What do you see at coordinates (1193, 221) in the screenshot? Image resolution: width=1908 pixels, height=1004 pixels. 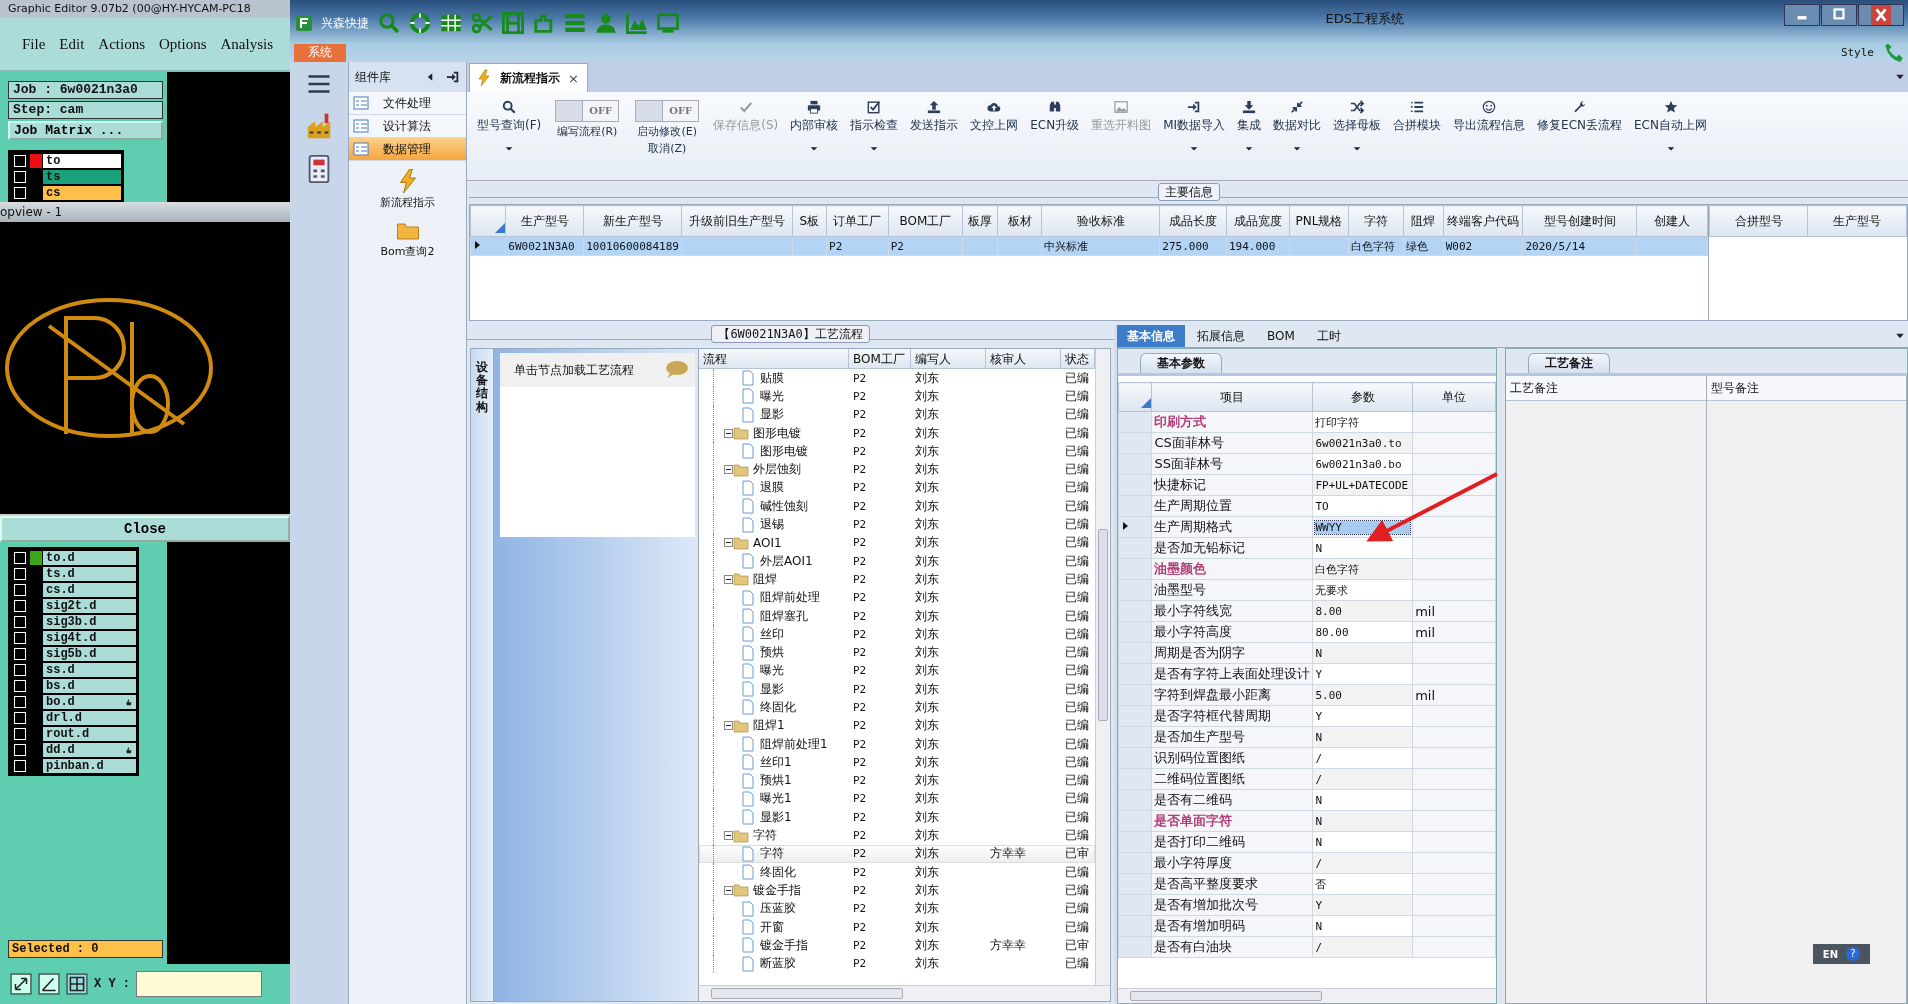 I see `column-header: 成品长度` at bounding box center [1193, 221].